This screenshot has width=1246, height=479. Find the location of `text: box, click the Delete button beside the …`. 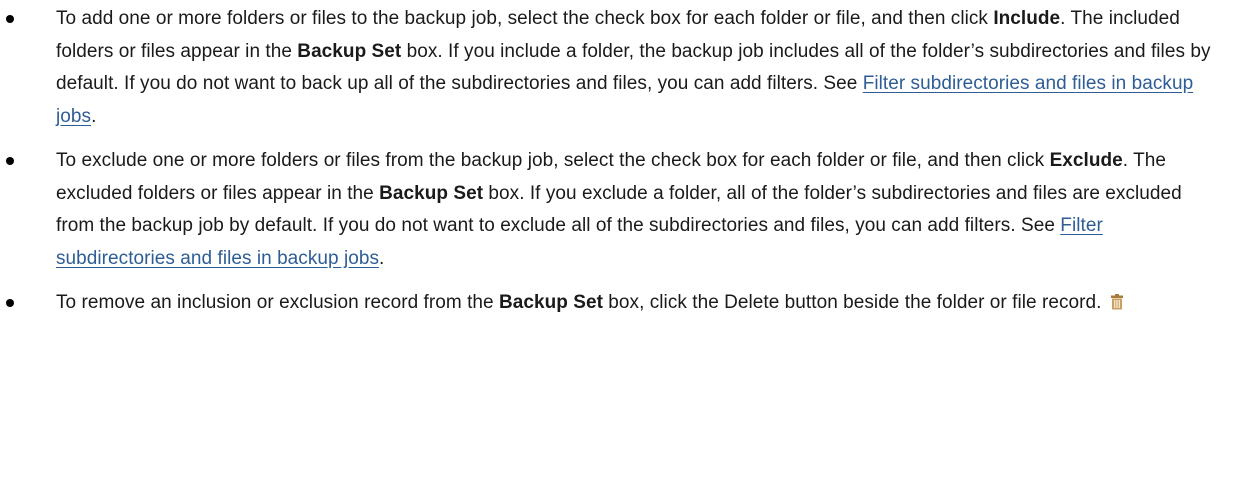

text: box, click the Delete button beside the … is located at coordinates (852, 302).